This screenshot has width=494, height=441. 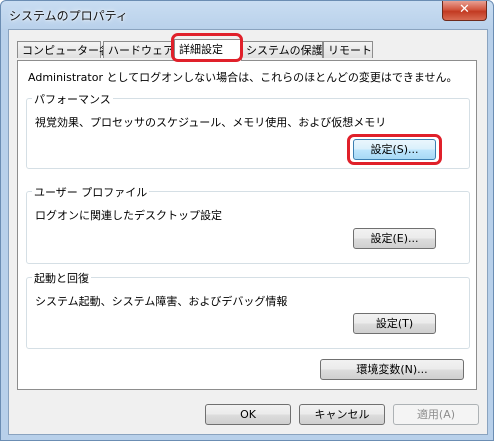 What do you see at coordinates (394, 323) in the screenshot?
I see `startup-settings-button: 設定(T)` at bounding box center [394, 323].